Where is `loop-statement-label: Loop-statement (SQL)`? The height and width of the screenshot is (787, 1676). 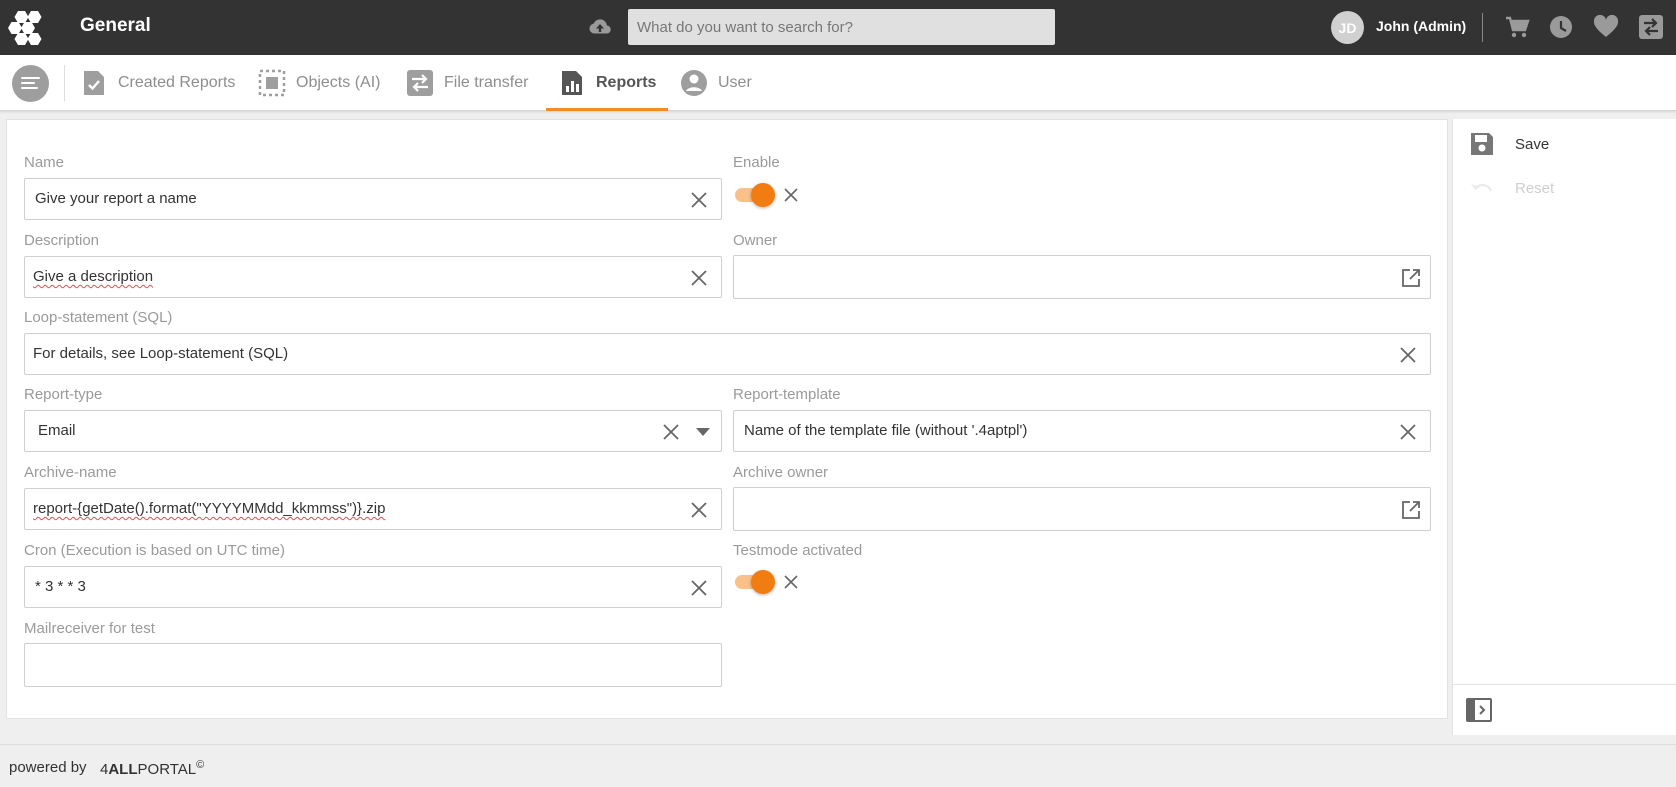 loop-statement-label: Loop-statement (SQL) is located at coordinates (98, 317).